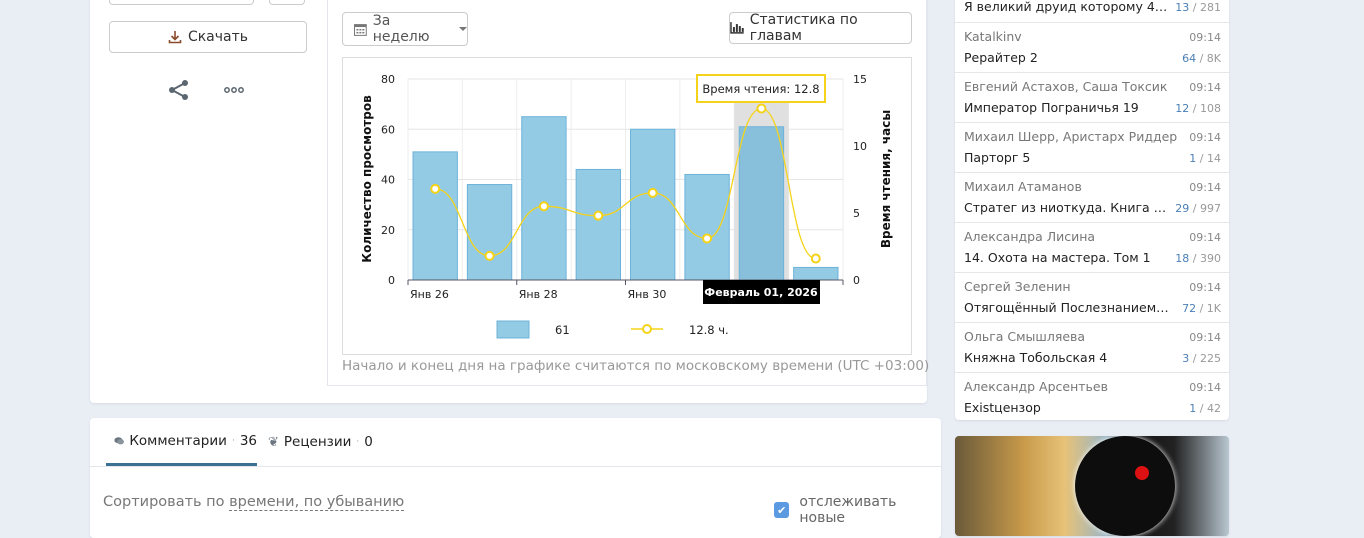 Image resolution: width=1364 pixels, height=538 pixels. What do you see at coordinates (737, 28) in the screenshot?
I see `bar-chart-icon` at bounding box center [737, 28].